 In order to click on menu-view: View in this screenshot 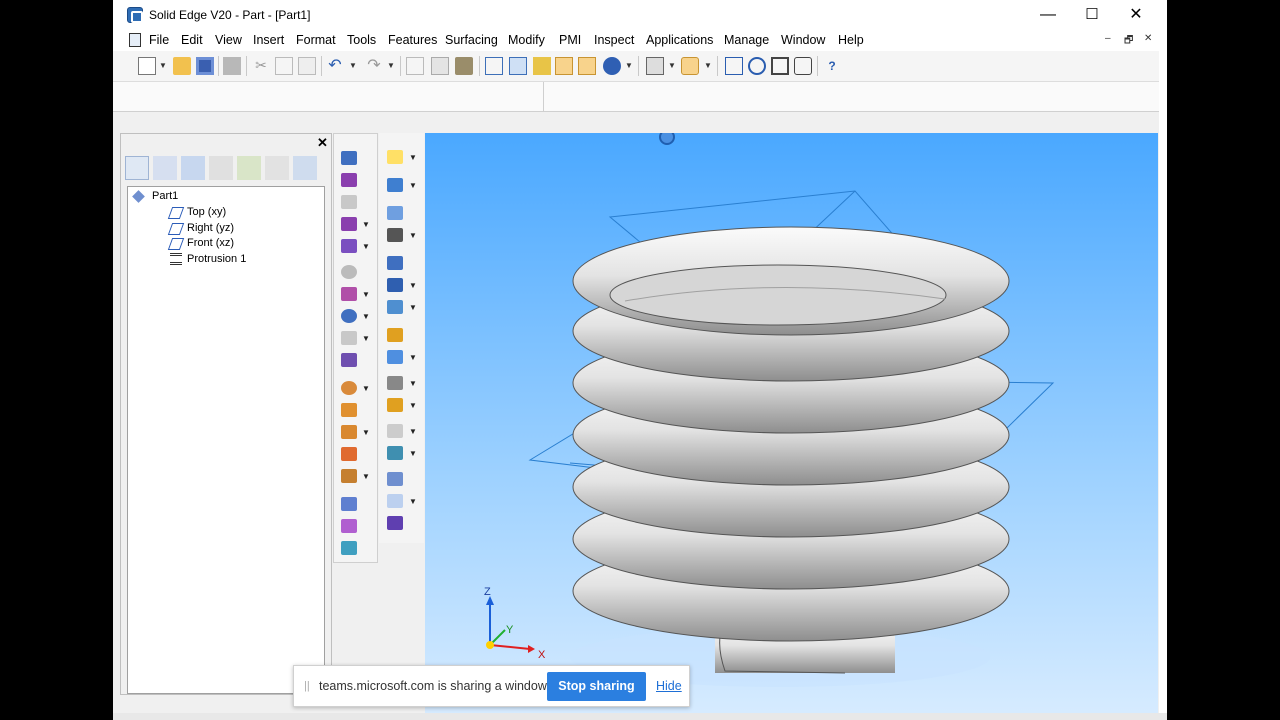, I will do `click(228, 40)`.